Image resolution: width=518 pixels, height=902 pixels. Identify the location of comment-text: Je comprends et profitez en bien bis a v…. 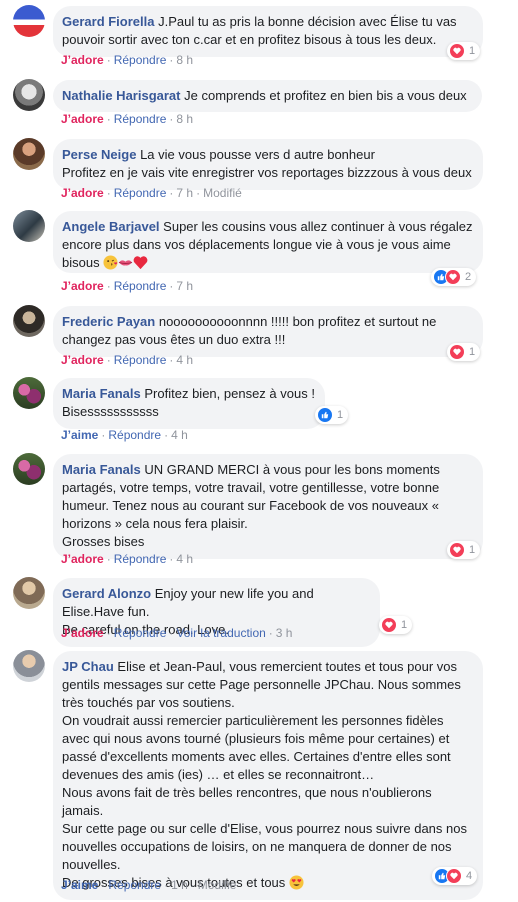
(325, 95).